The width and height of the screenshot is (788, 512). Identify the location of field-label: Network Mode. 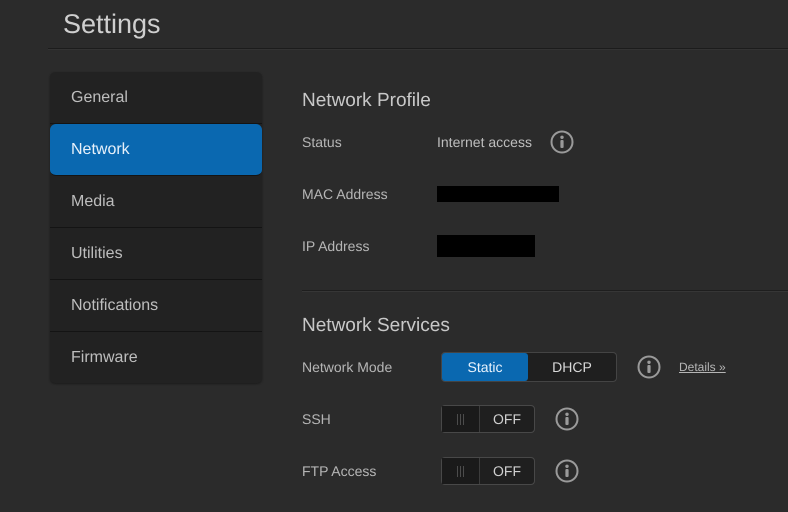
(348, 367).